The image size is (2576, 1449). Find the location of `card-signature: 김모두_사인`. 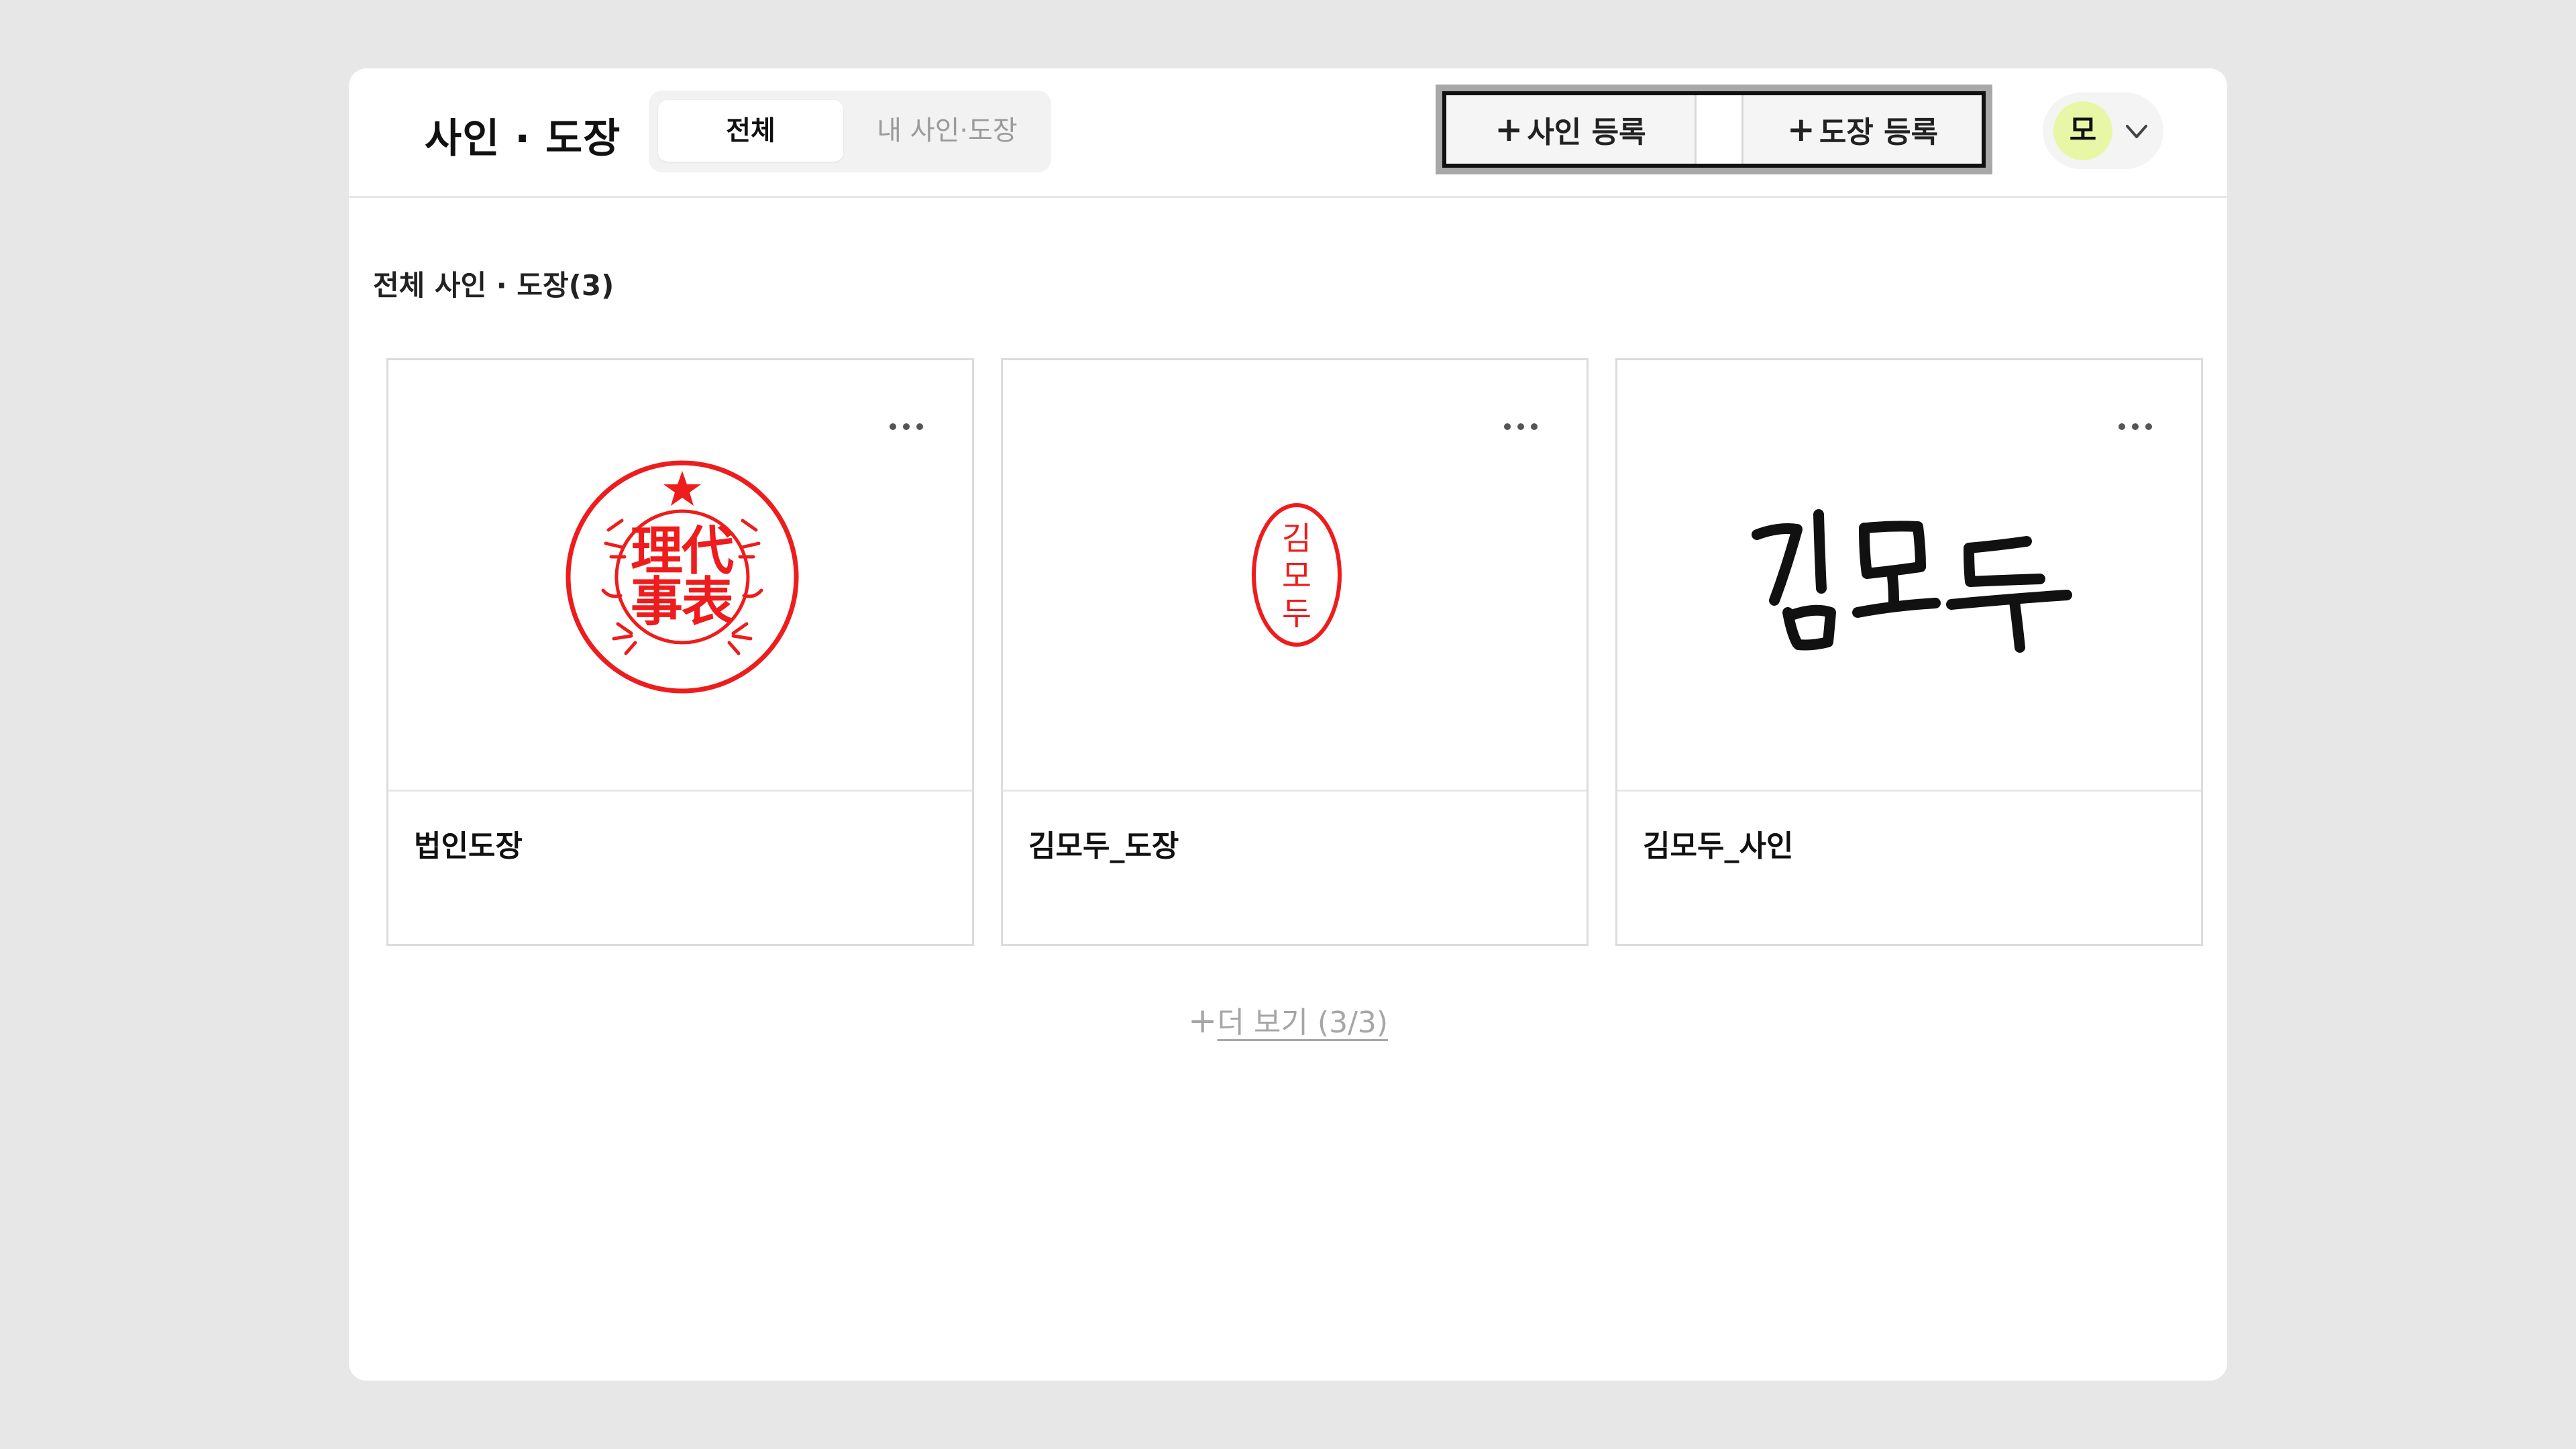

card-signature: 김모두_사인 is located at coordinates (1909, 652).